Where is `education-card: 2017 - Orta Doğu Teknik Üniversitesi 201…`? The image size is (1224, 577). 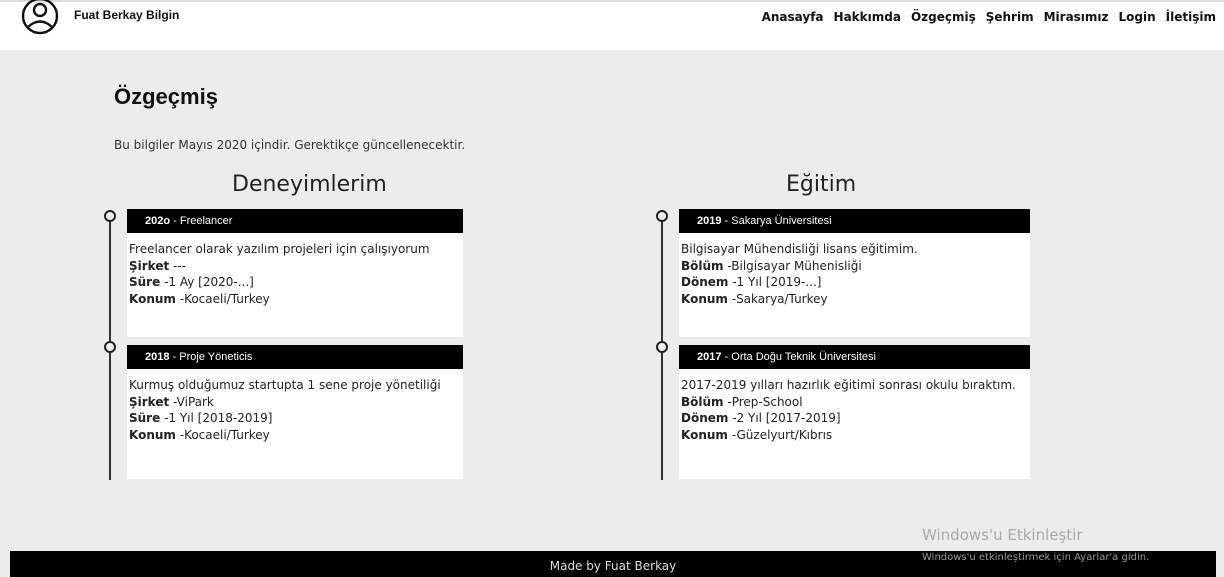
education-card: 2017 - Orta Doğu Teknik Üniversitesi 201… is located at coordinates (854, 412).